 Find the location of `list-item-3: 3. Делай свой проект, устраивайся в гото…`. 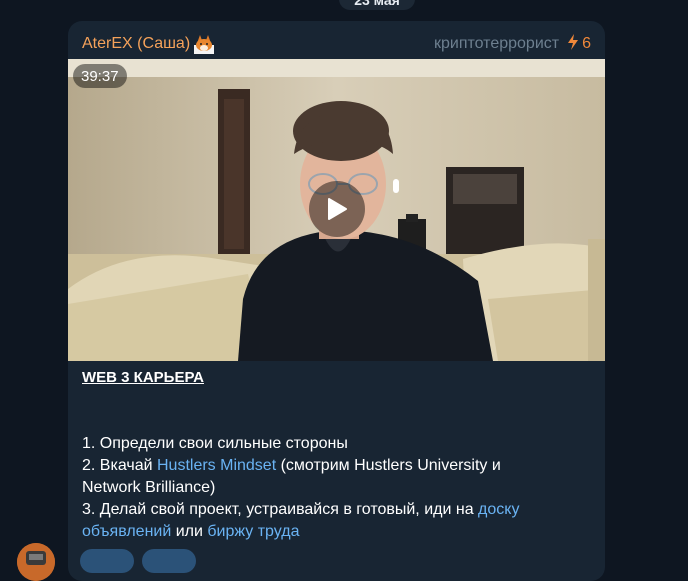

list-item-3: 3. Делай свой проект, устраивайся в гото… is located at coordinates (336, 510).